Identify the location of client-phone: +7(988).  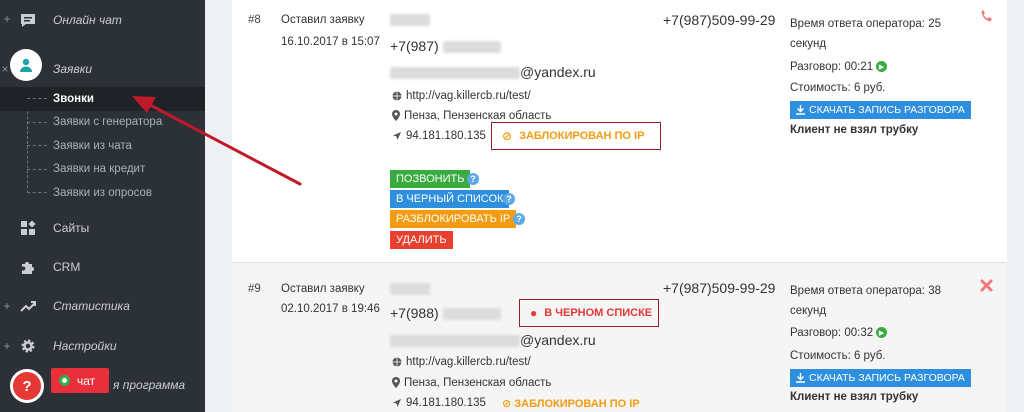
(414, 313).